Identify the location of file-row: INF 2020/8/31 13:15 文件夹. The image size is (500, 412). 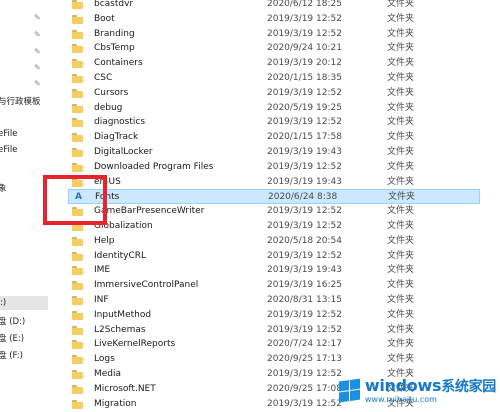
(274, 300).